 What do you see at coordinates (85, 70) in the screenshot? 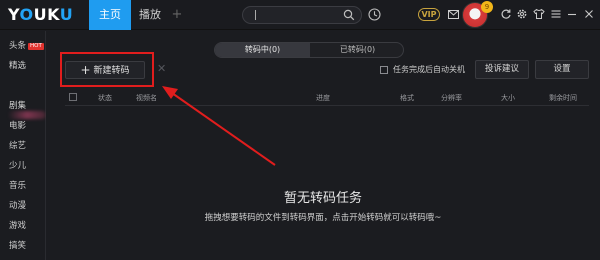
I see `plus-icon: +` at bounding box center [85, 70].